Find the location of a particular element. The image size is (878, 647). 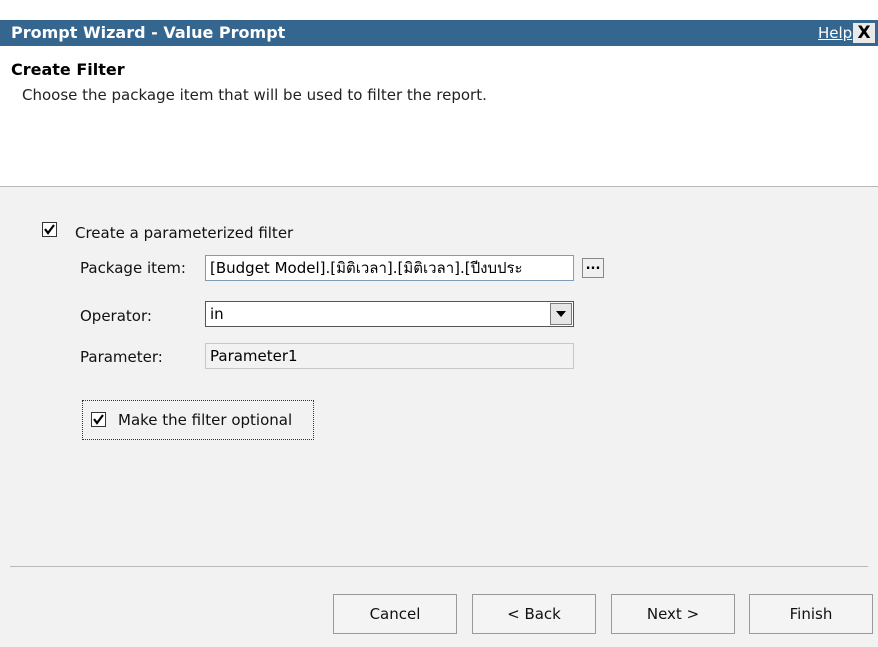

parameterized-filter-label: Create a parameterized filter is located at coordinates (184, 233).